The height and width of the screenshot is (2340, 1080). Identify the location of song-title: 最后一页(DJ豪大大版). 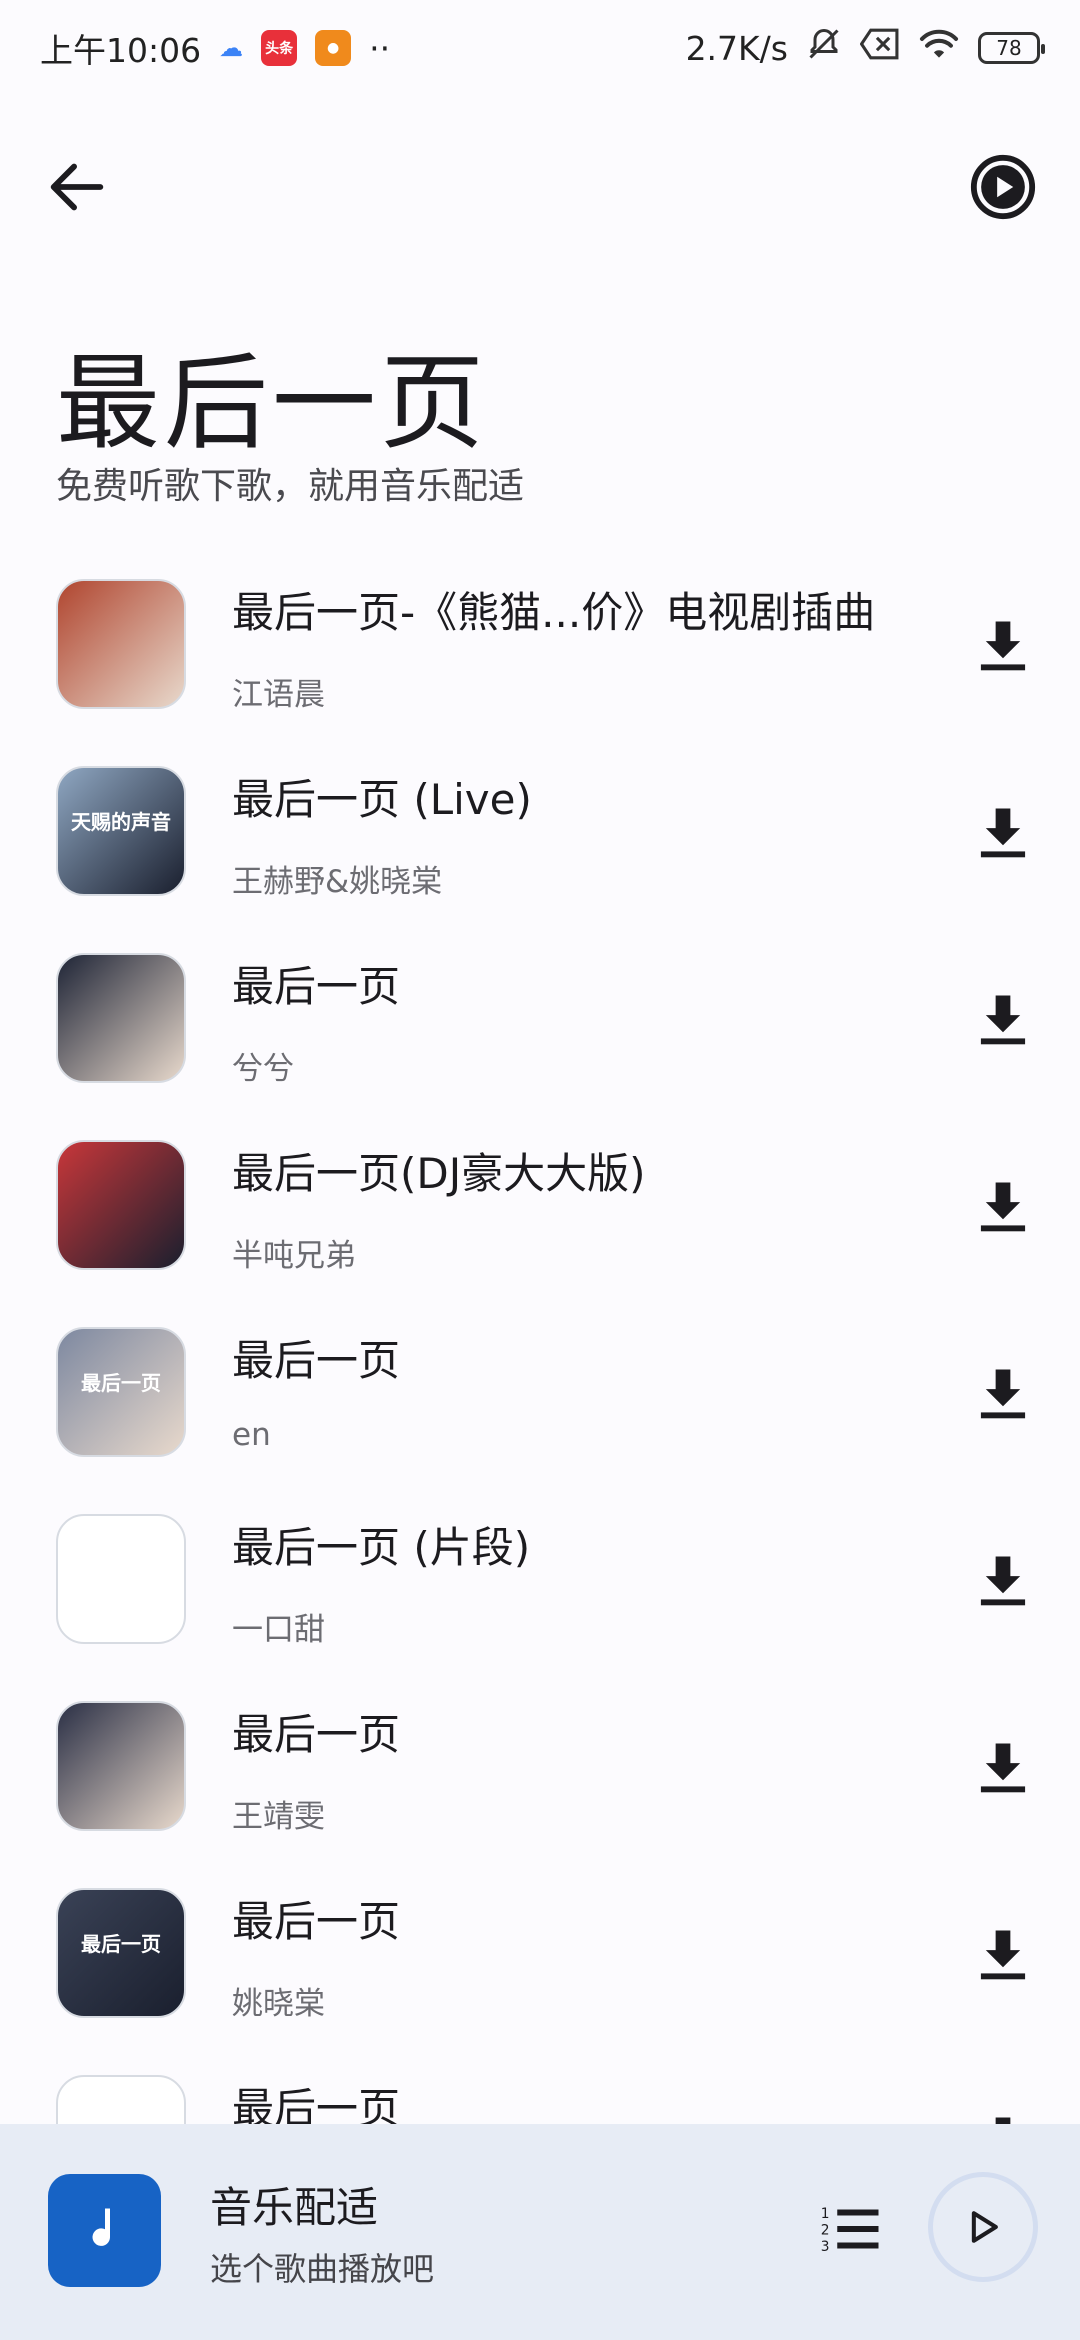
(439, 1173).